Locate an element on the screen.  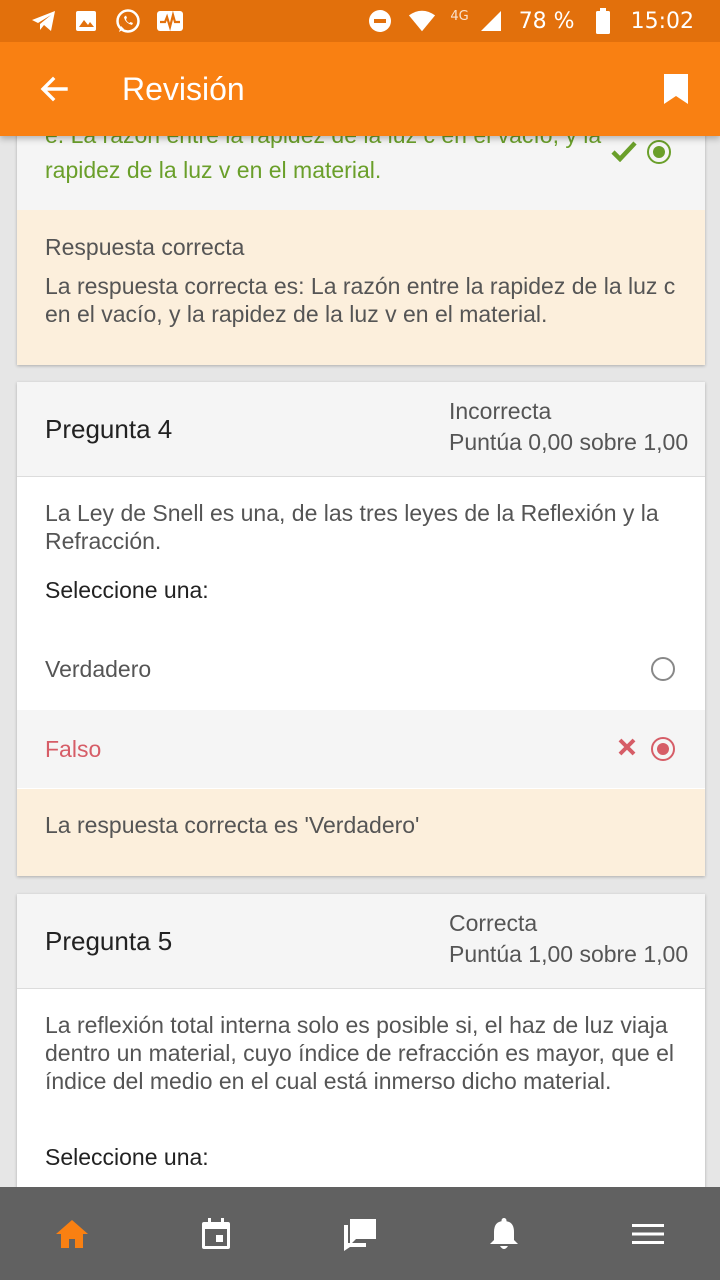
bookmark-button is located at coordinates (676, 89).